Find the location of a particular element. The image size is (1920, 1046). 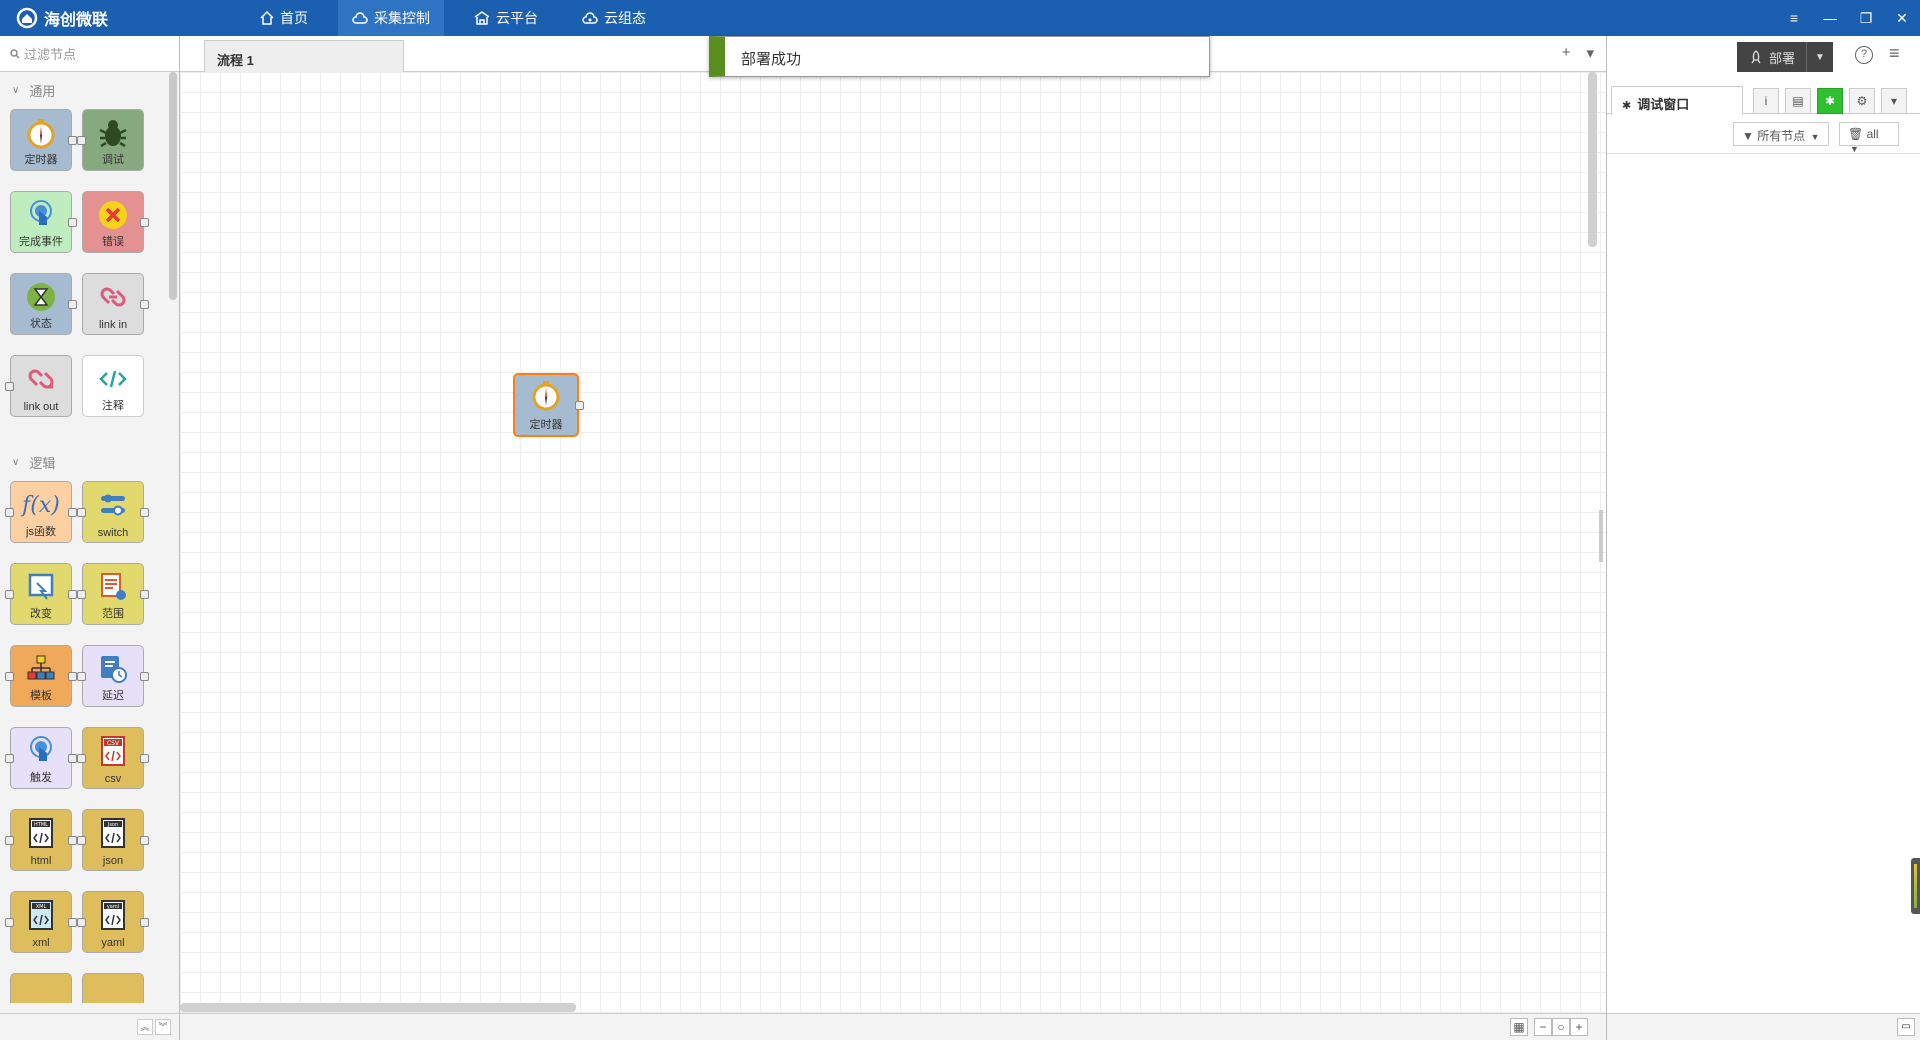

collapse-all-button: ︽ is located at coordinates (145, 1027).